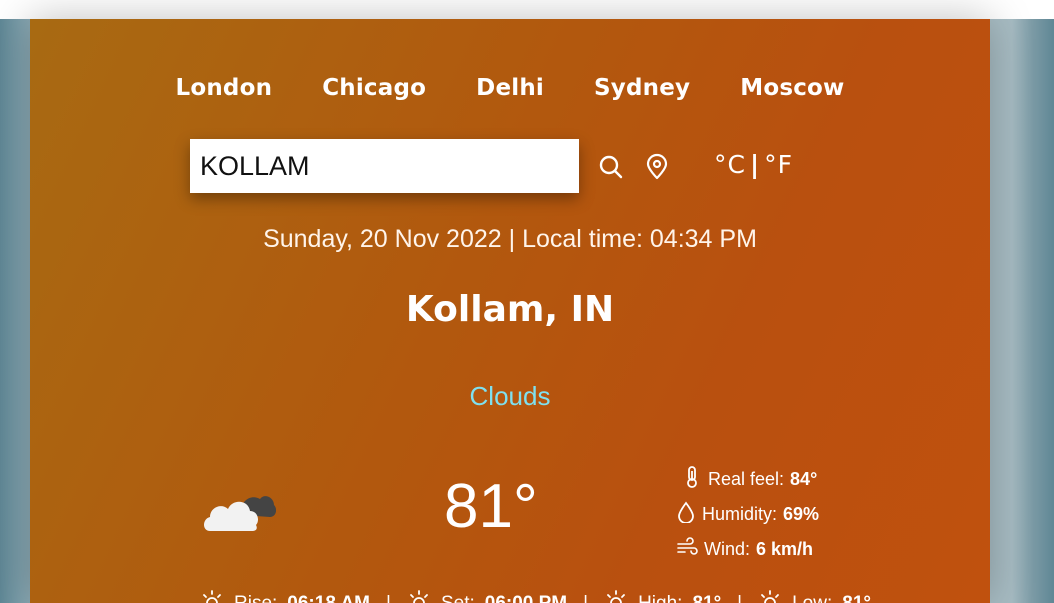 The width and height of the screenshot is (1054, 603). Describe the element at coordinates (856, 598) in the screenshot. I see `low-value: 81°` at that location.